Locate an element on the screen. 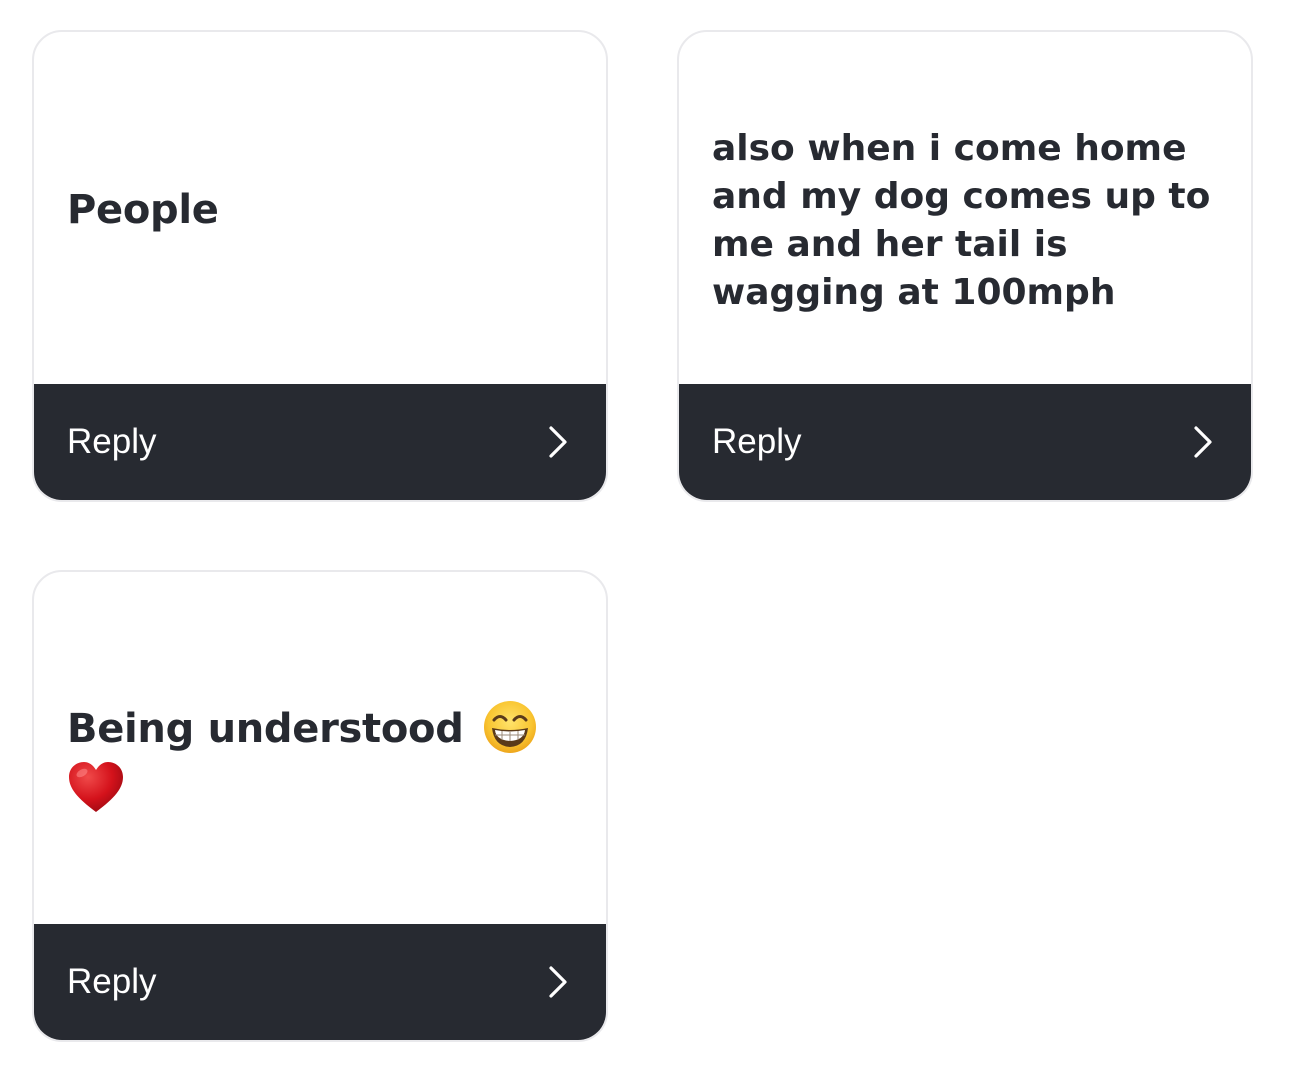  beaming-face-with-smiling-eyes-icon is located at coordinates (510, 727).